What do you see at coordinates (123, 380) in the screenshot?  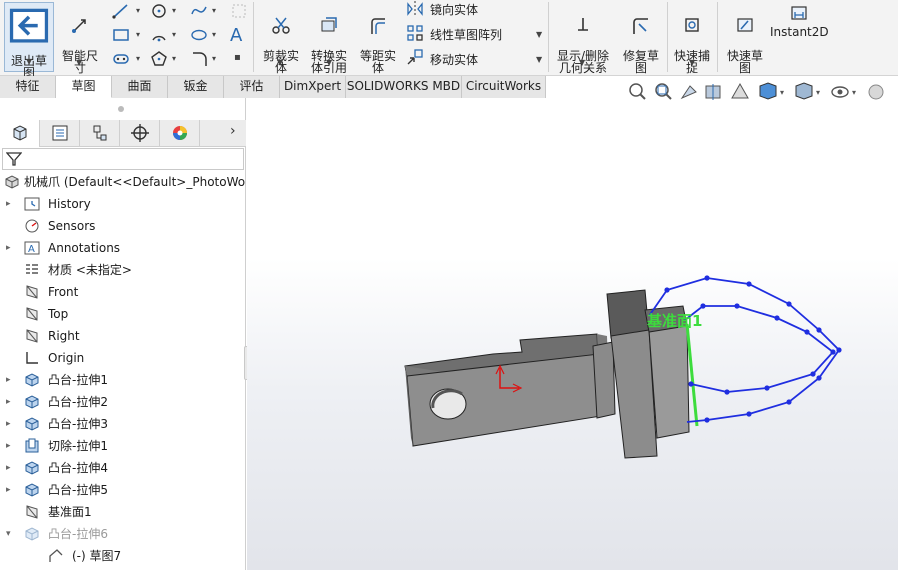 I see `tree-item: ▸ 凸台-拉伸1` at bounding box center [123, 380].